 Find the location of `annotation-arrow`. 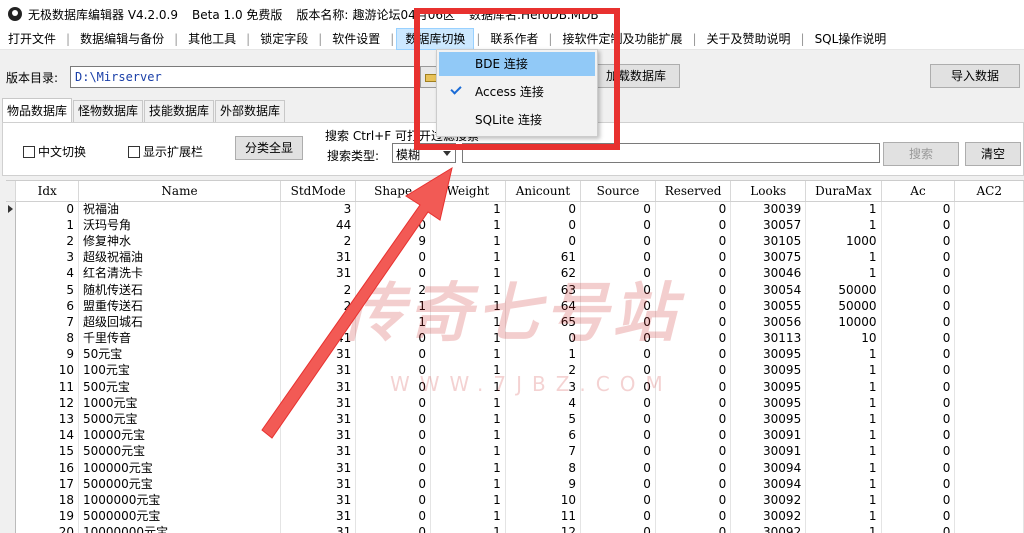

annotation-arrow is located at coordinates (357, 302).